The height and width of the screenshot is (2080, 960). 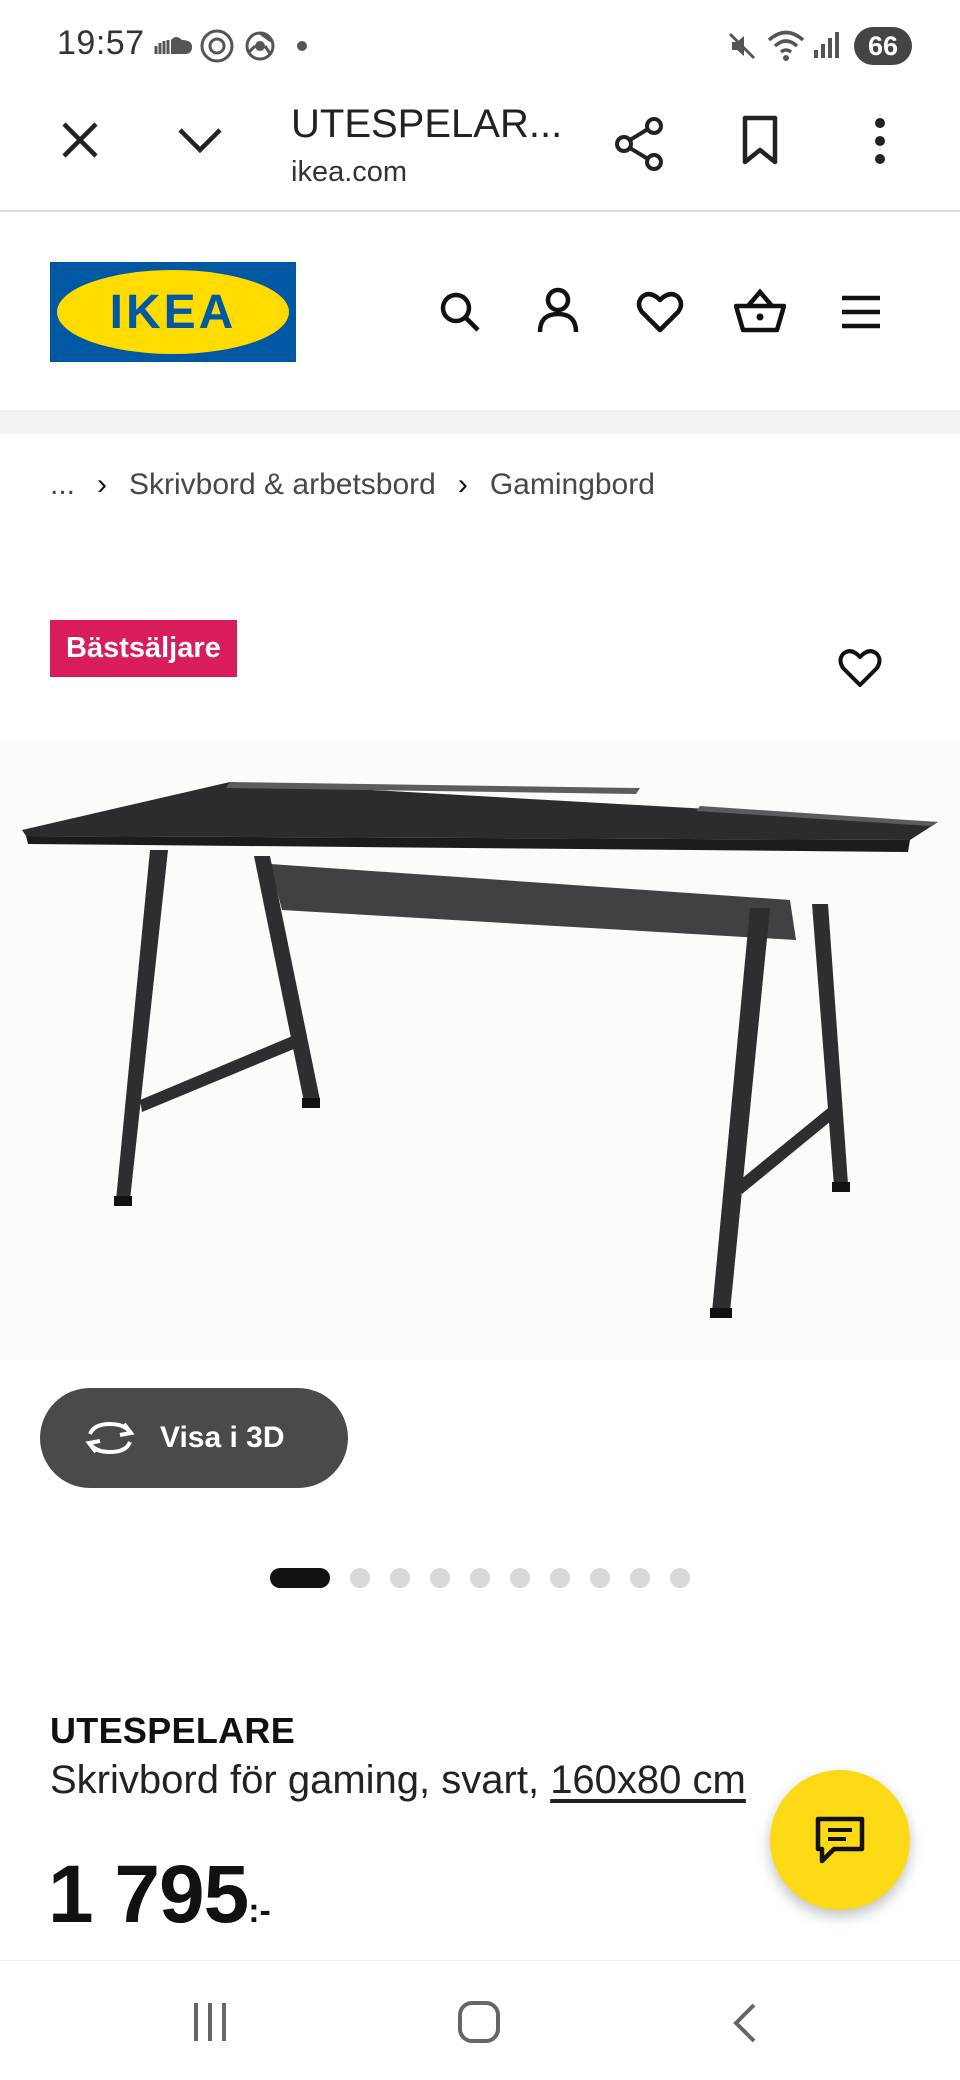 I want to click on view-in-3d-button: Visa i 3D, so click(x=194, y=1438).